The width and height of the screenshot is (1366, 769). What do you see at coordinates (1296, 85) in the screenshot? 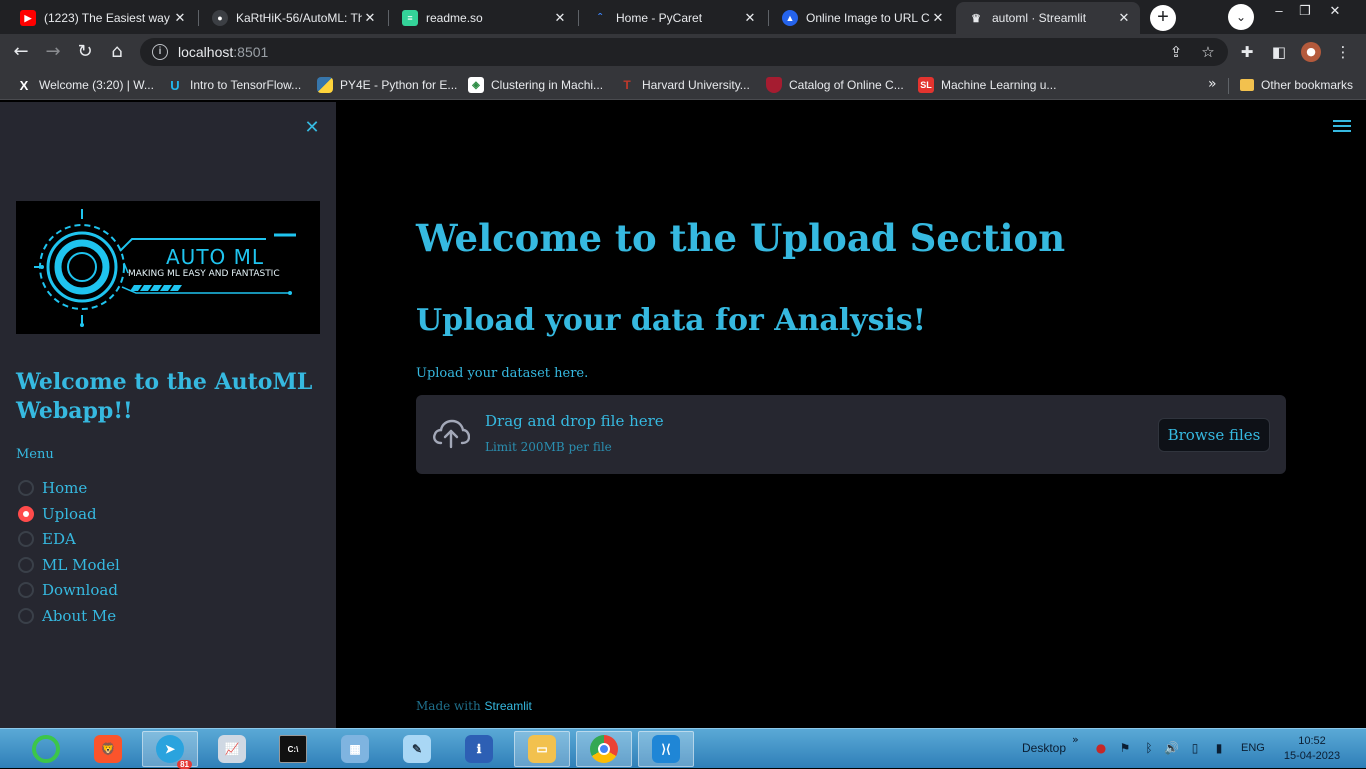
I see `other-bookmarks: Other bookmarks` at bounding box center [1296, 85].